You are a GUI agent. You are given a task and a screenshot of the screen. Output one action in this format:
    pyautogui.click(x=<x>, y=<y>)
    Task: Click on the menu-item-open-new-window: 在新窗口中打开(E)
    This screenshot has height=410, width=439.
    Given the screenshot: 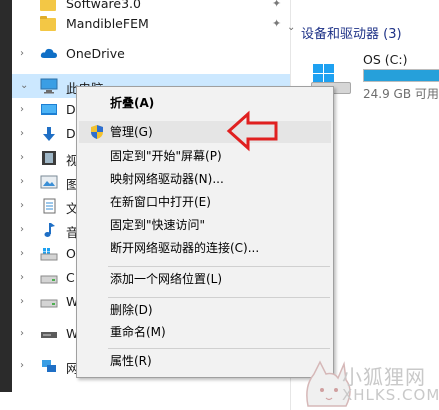 What is the action you would take?
    pyautogui.click(x=205, y=202)
    